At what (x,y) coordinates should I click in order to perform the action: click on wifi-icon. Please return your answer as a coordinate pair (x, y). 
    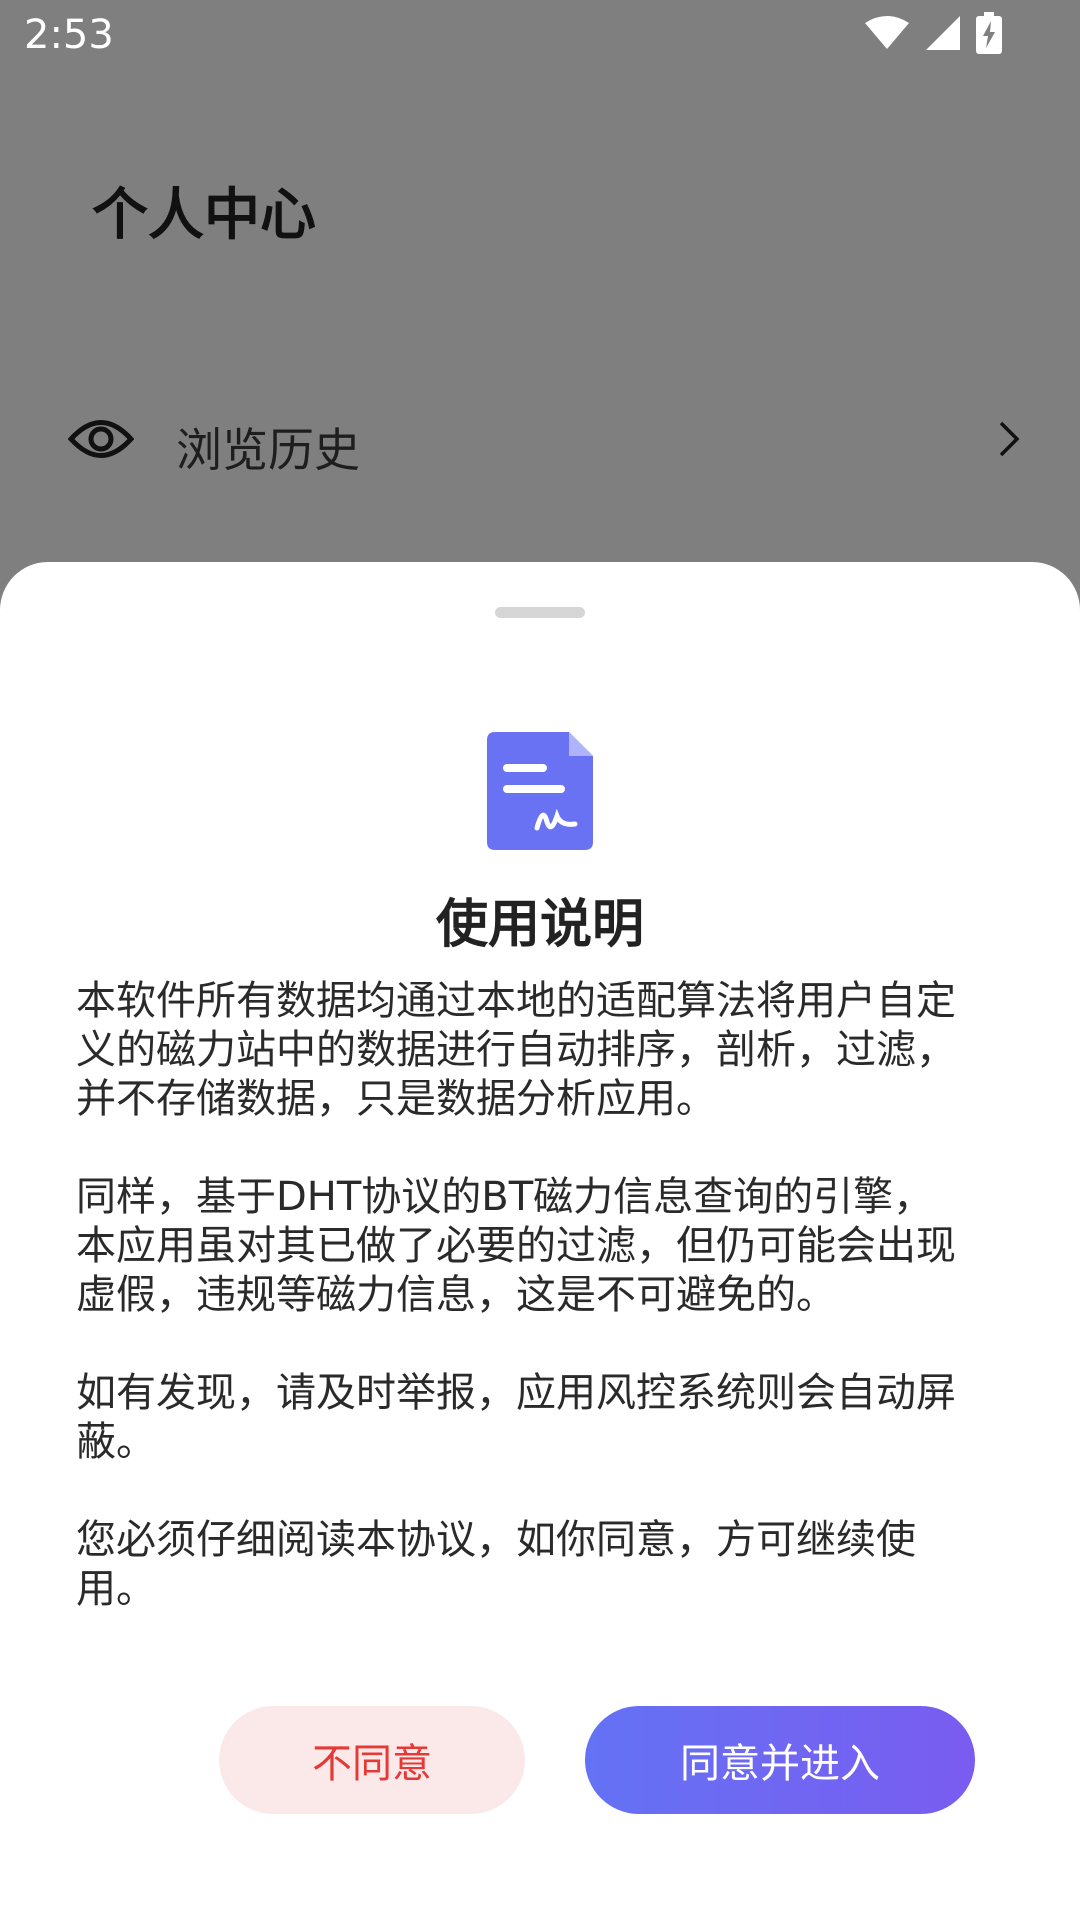
    Looking at the image, I should click on (887, 35).